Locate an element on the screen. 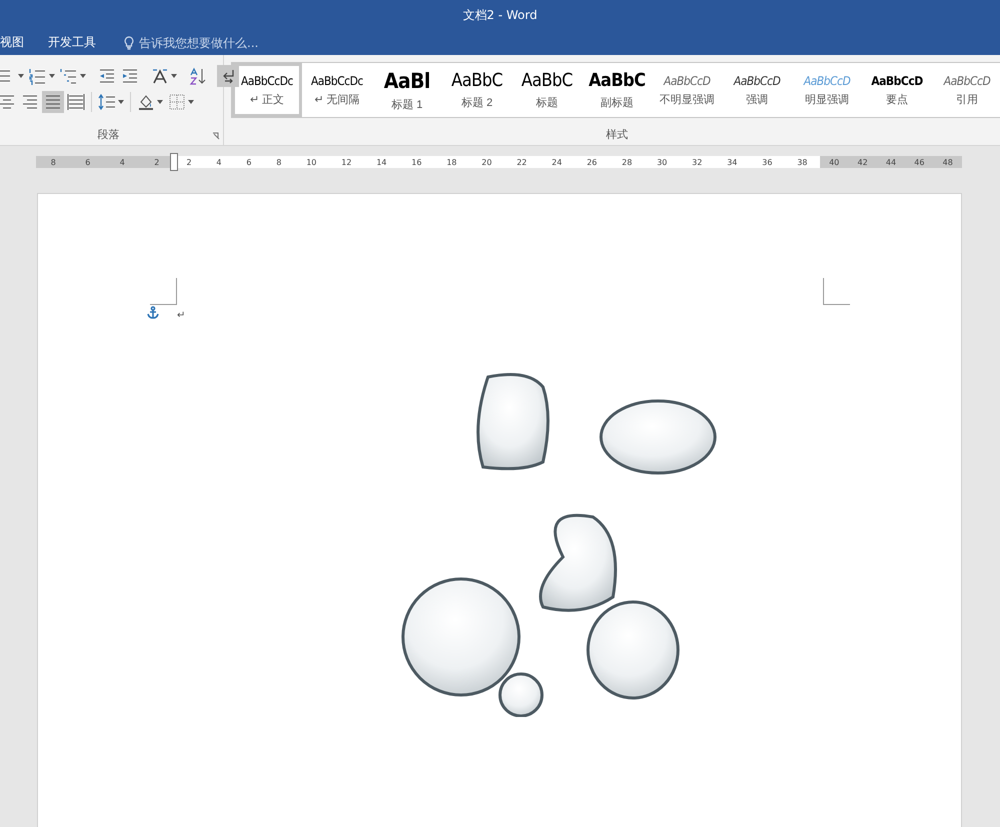 The image size is (1000, 827). justify-icon is located at coordinates (53, 102).